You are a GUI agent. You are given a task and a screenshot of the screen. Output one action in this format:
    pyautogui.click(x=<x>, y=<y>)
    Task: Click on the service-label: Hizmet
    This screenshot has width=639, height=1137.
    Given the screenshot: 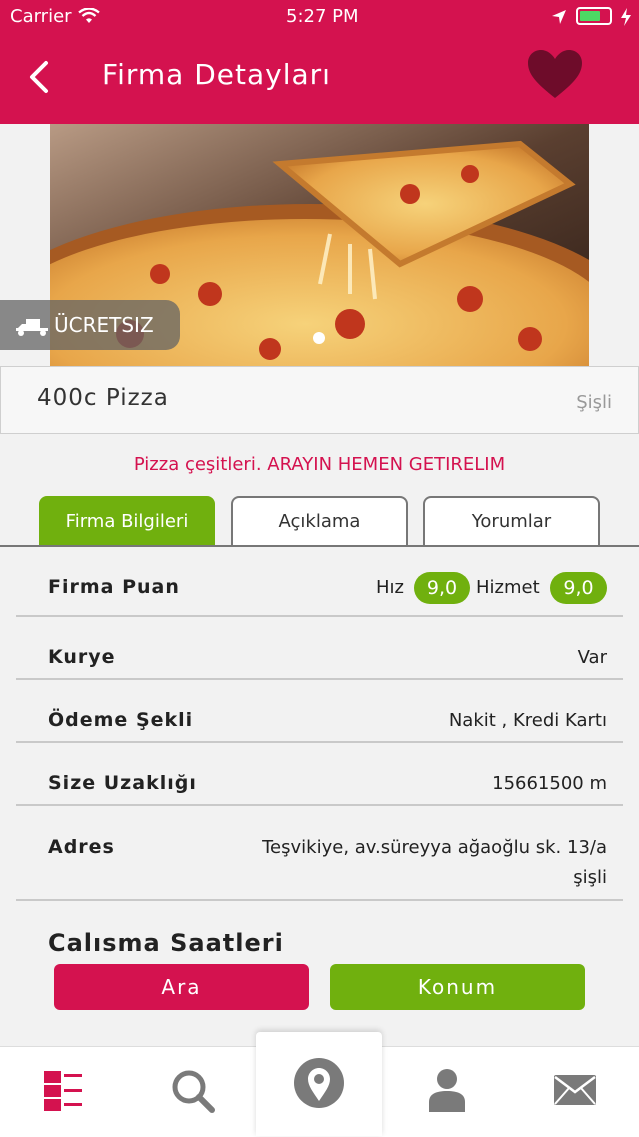 What is the action you would take?
    pyautogui.click(x=508, y=587)
    